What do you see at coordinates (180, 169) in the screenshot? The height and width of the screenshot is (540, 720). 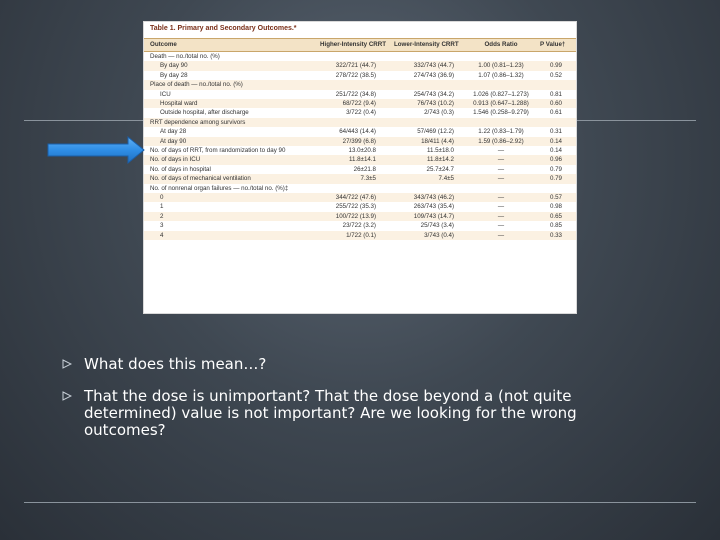 I see `row-label: No. of days in hospital` at bounding box center [180, 169].